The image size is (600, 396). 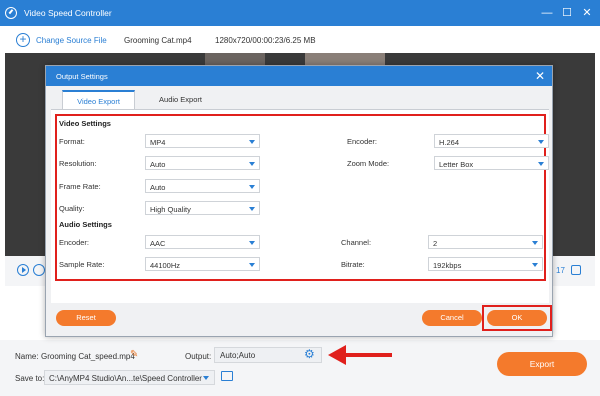 What do you see at coordinates (299, 76) in the screenshot?
I see `dialog-header: Output Settings ✕` at bounding box center [299, 76].